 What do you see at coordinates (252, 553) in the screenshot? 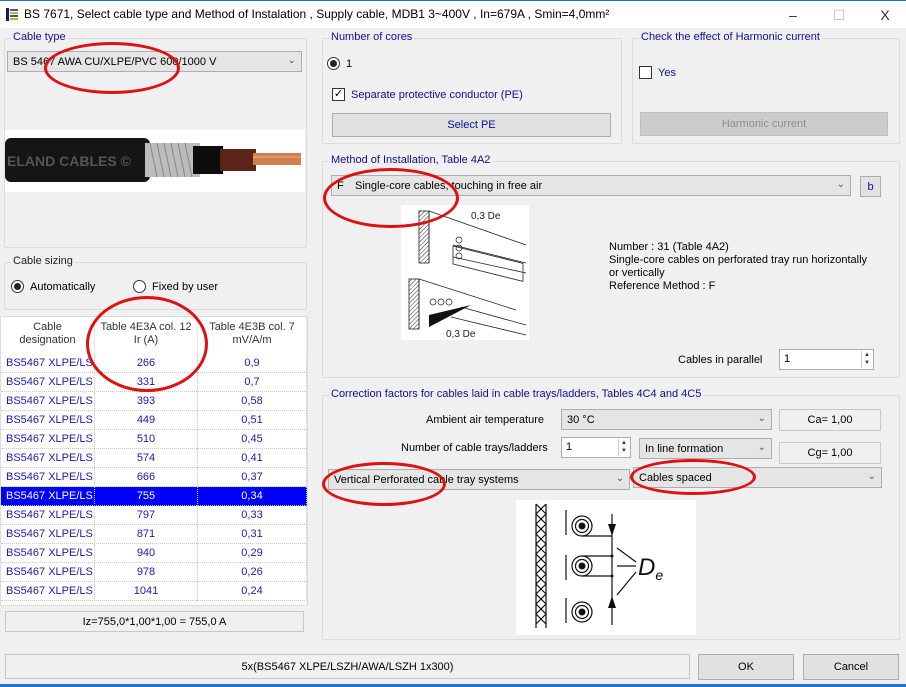
I see `cell-mv: 0,29` at bounding box center [252, 553].